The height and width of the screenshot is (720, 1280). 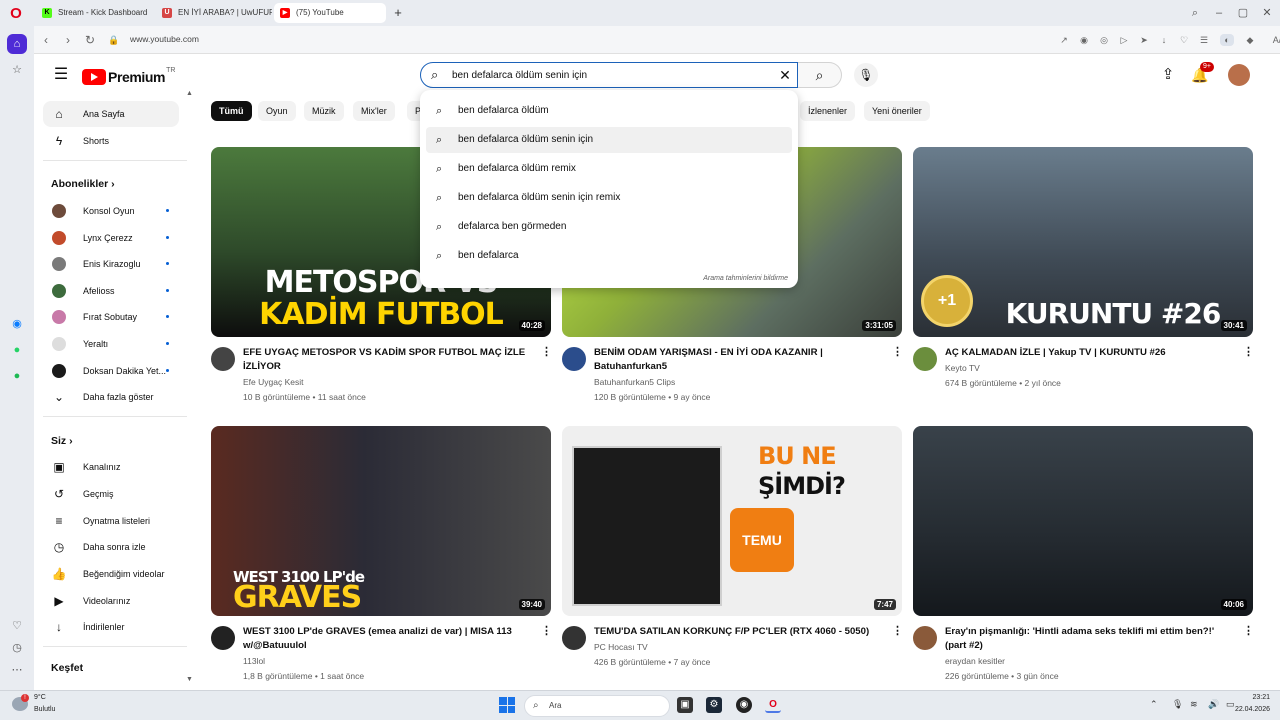 What do you see at coordinates (111, 264) in the screenshot?
I see `sidebar-sub-item: Enis Kirazoglu` at bounding box center [111, 264].